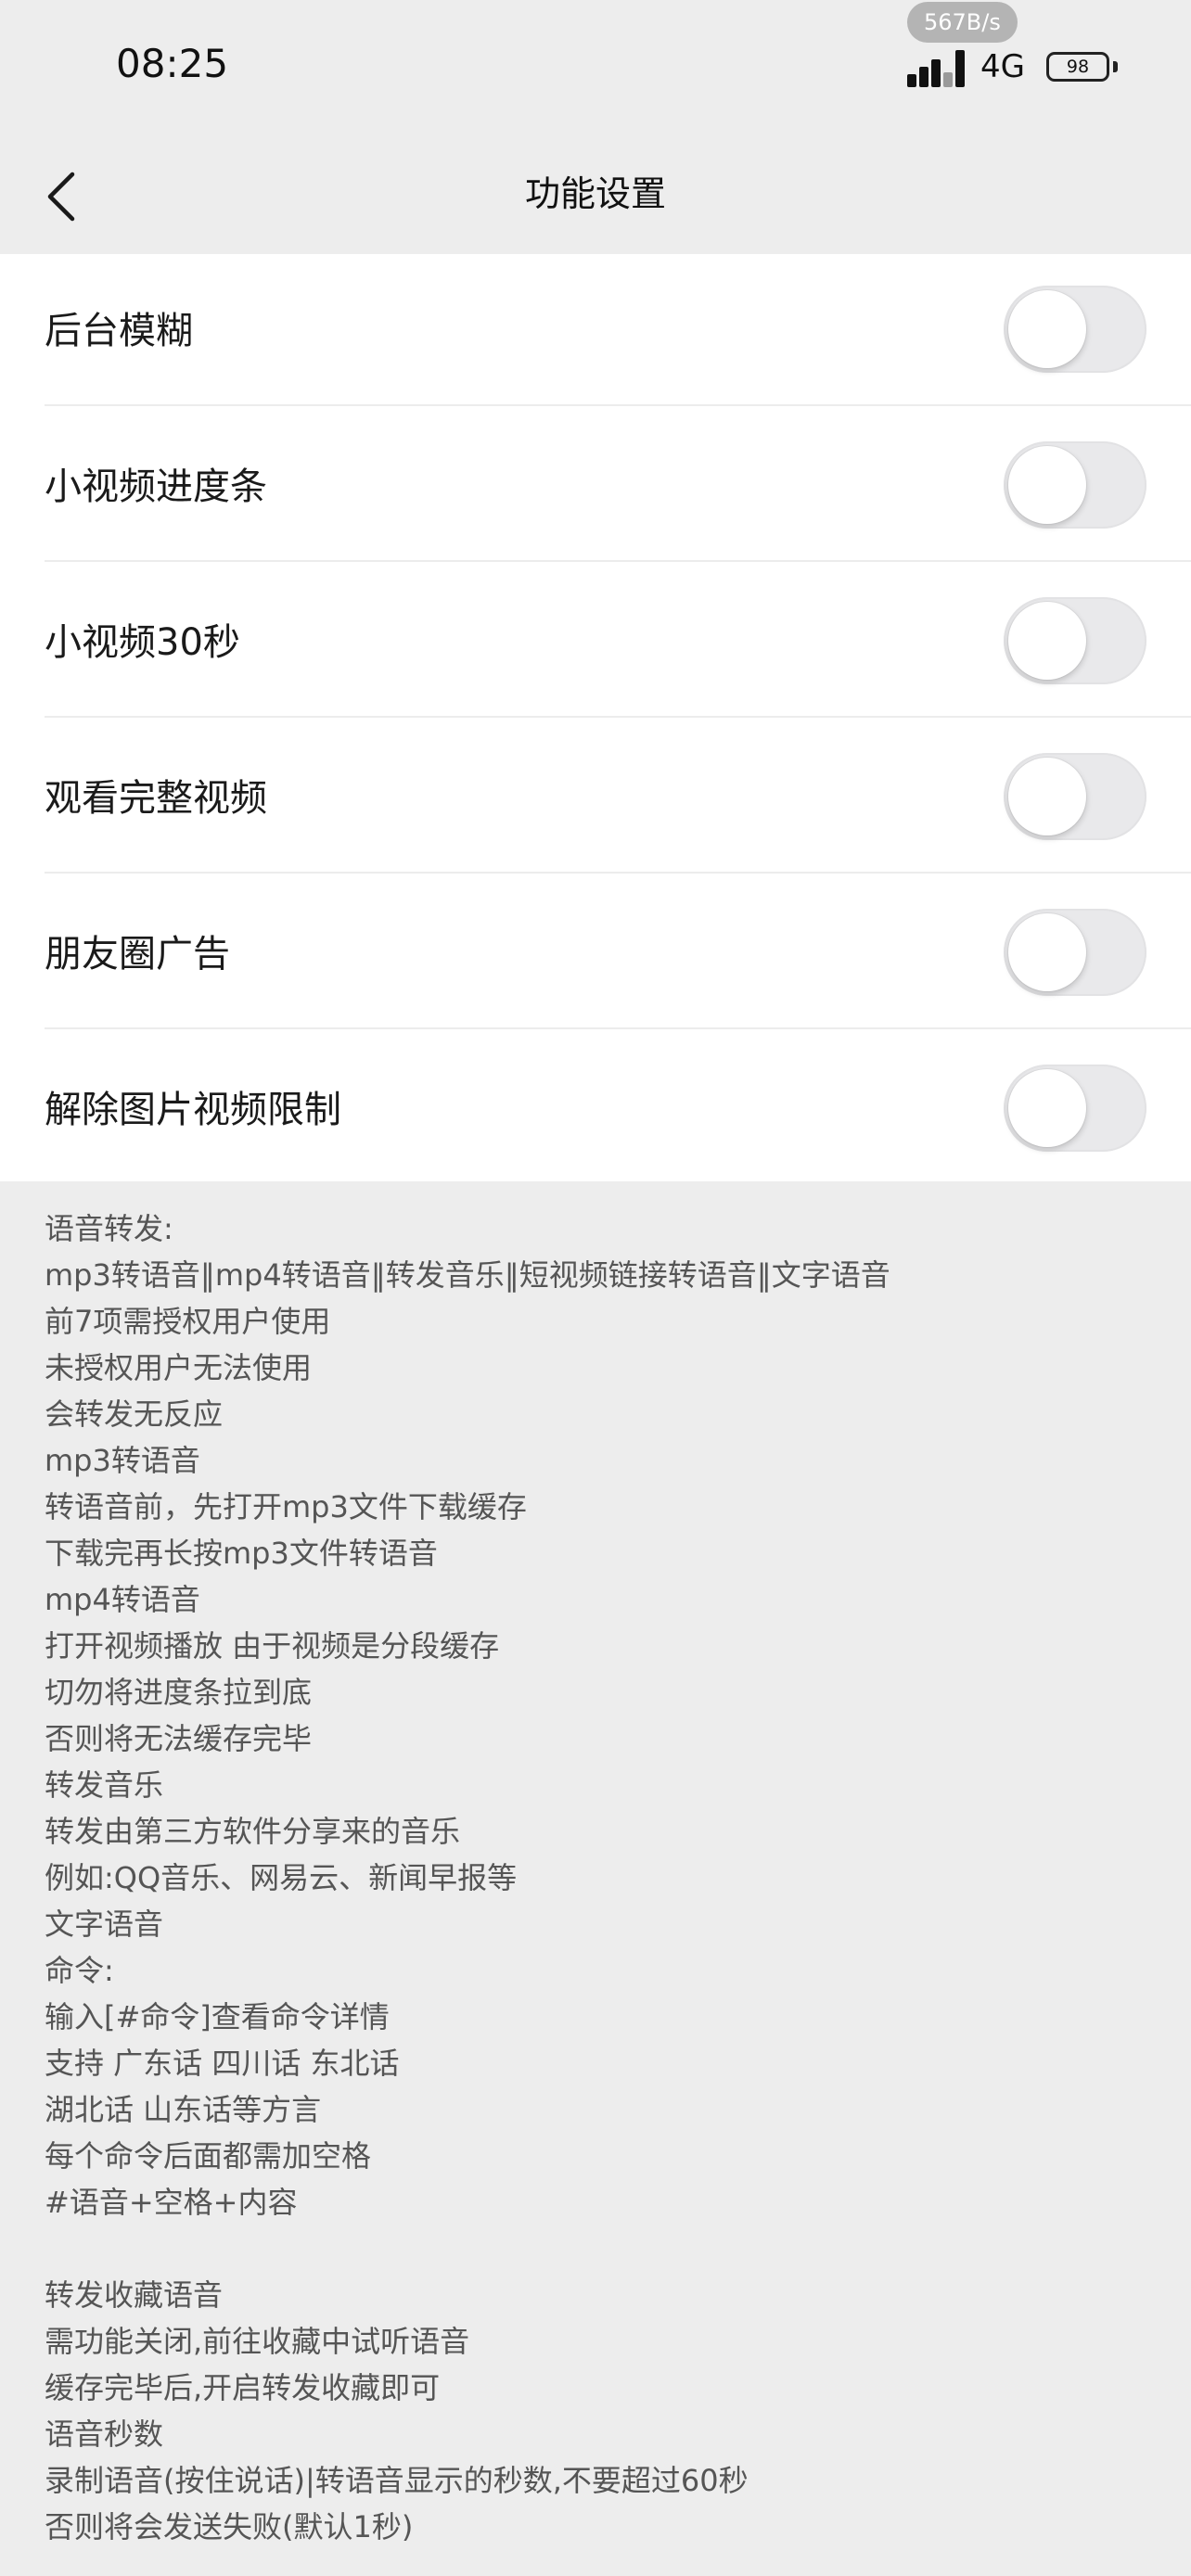 This screenshot has width=1191, height=2576. I want to click on status-time: 08:25, so click(172, 64).